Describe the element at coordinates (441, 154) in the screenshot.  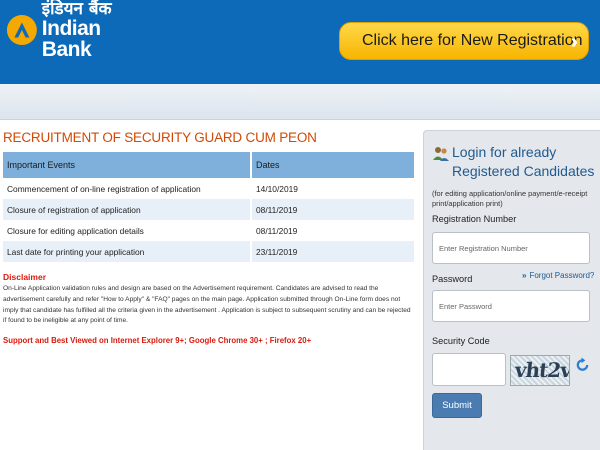
I see `users-icon` at that location.